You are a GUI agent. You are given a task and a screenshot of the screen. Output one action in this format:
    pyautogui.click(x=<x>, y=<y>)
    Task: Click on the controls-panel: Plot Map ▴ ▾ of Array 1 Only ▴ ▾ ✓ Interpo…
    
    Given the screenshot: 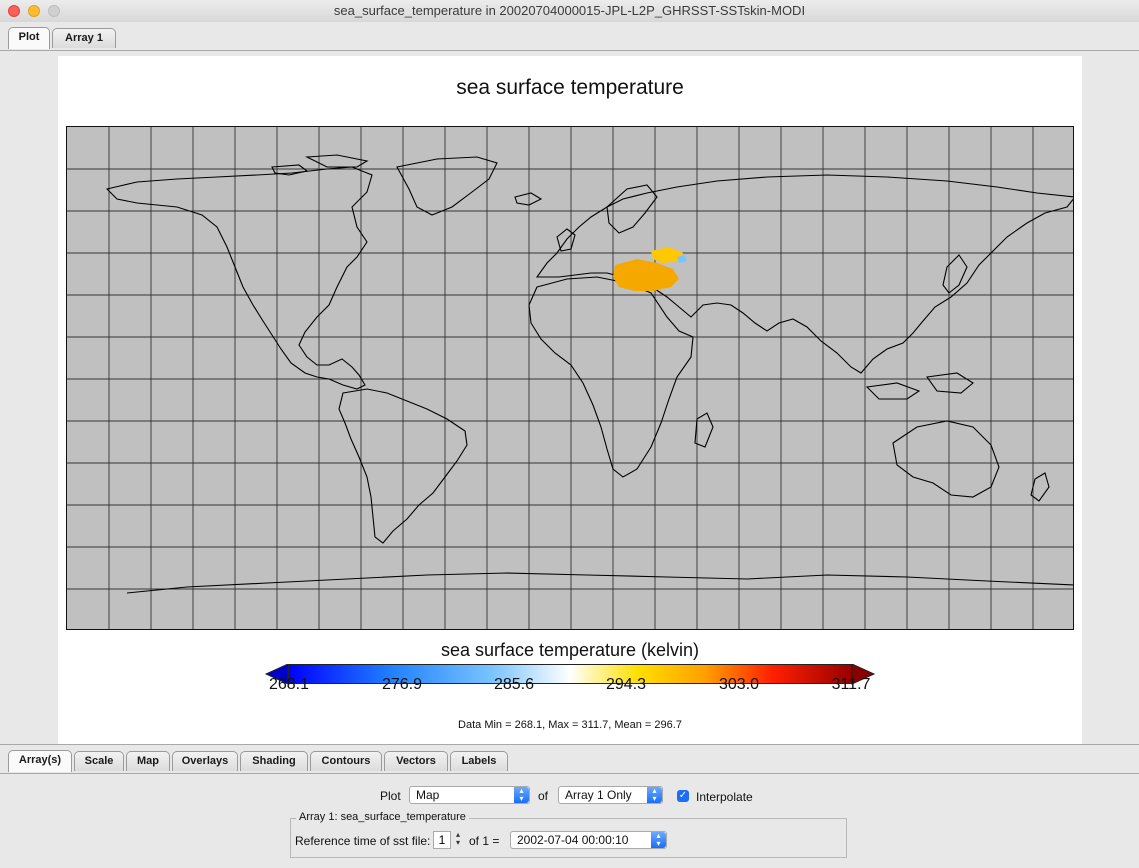 What is the action you would take?
    pyautogui.click(x=569, y=820)
    